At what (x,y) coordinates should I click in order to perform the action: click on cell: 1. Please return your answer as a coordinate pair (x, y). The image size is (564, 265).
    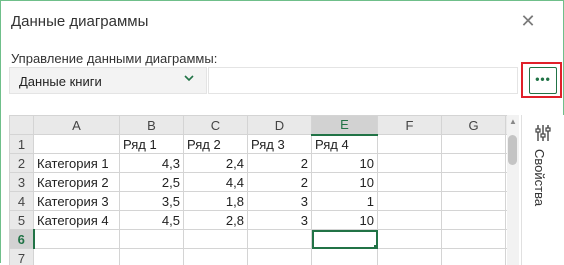
    Looking at the image, I should click on (345, 201).